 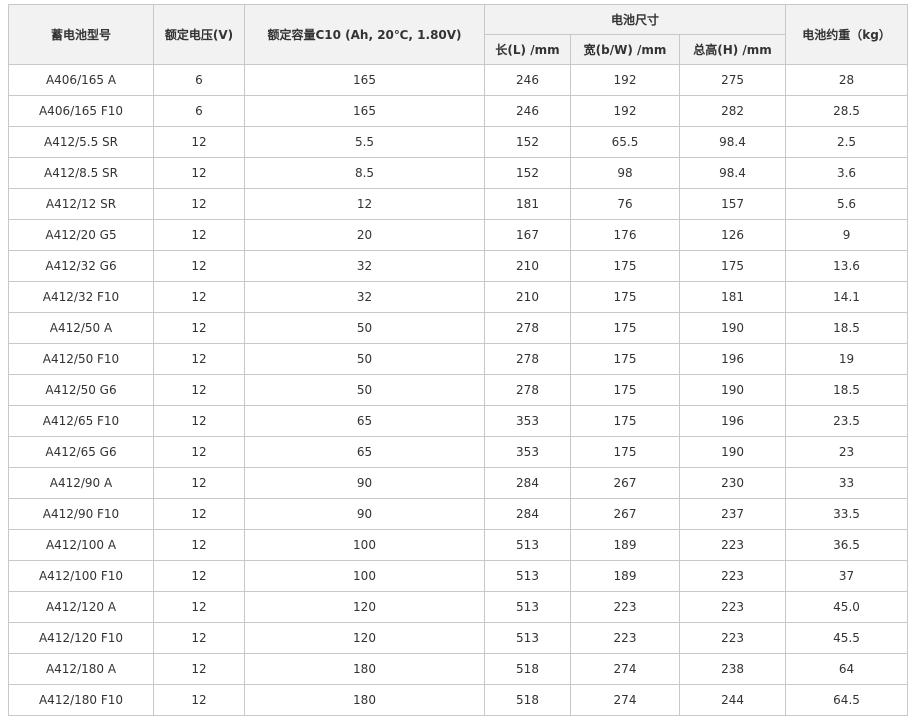 What do you see at coordinates (364, 173) in the screenshot?
I see `cell-capacity: 8.5` at bounding box center [364, 173].